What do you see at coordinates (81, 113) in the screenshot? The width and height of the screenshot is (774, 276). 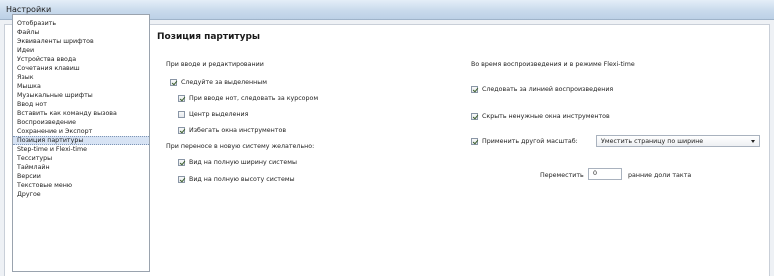 I see `sidebar-item-paste-as-cue: Вставить как команду вызова` at bounding box center [81, 113].